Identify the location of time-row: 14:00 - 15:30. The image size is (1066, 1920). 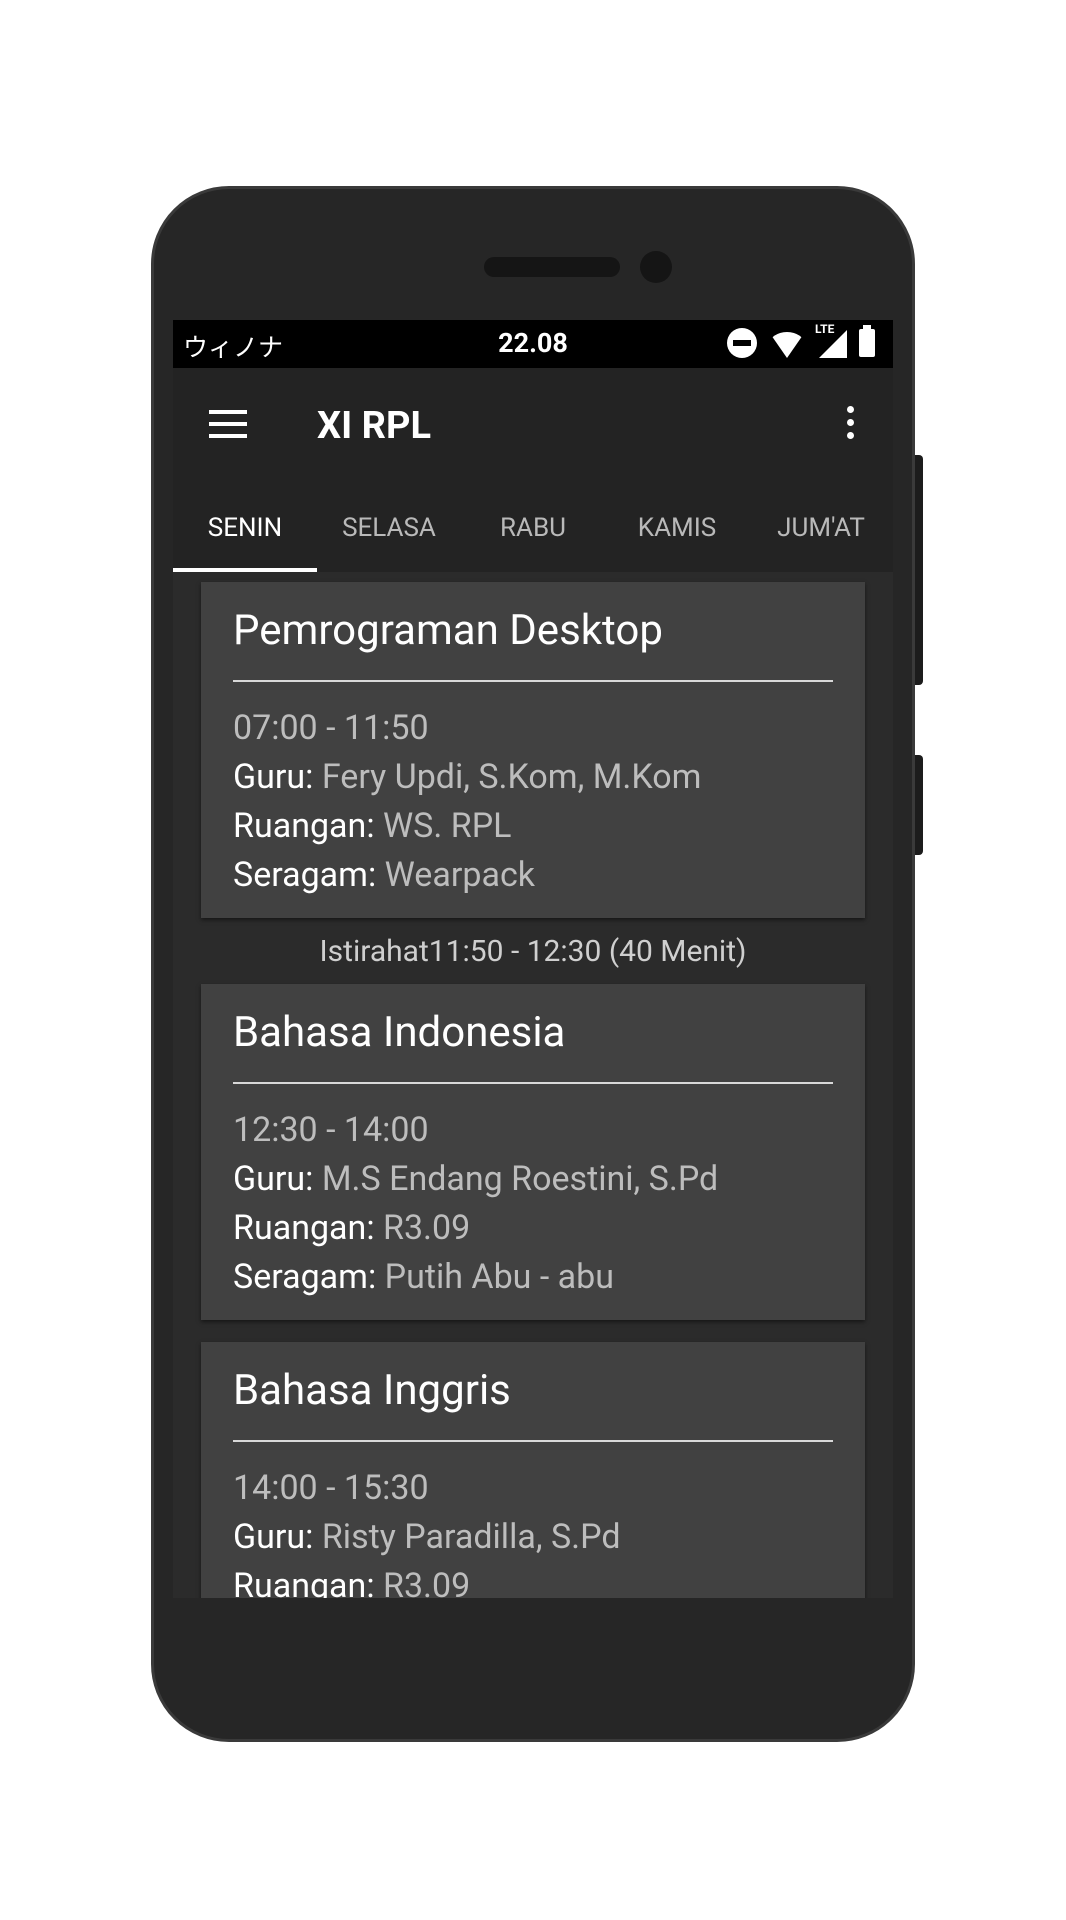
(331, 1488).